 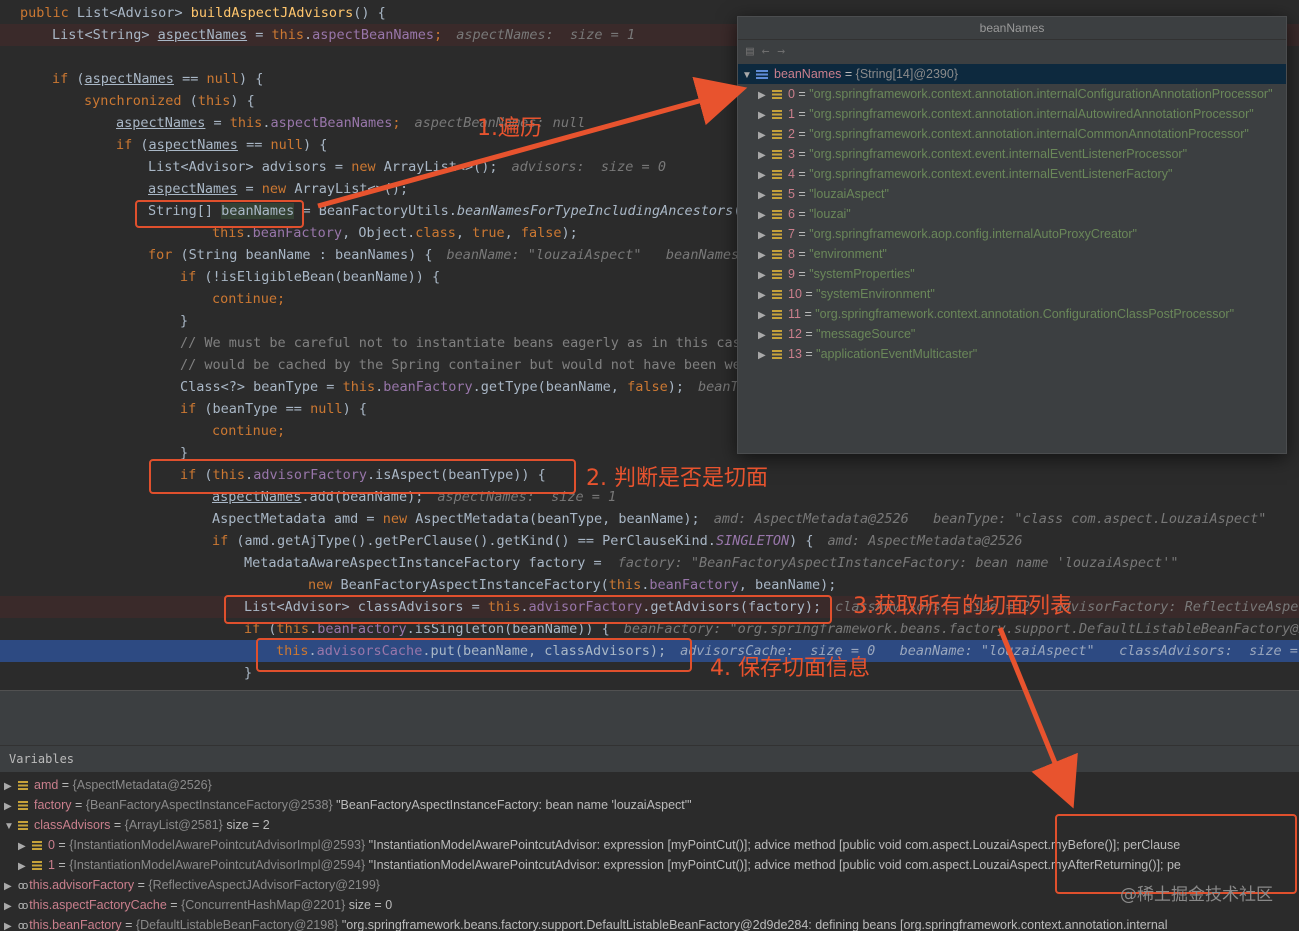 I want to click on annotation-box-beannames, so click(x=219, y=214).